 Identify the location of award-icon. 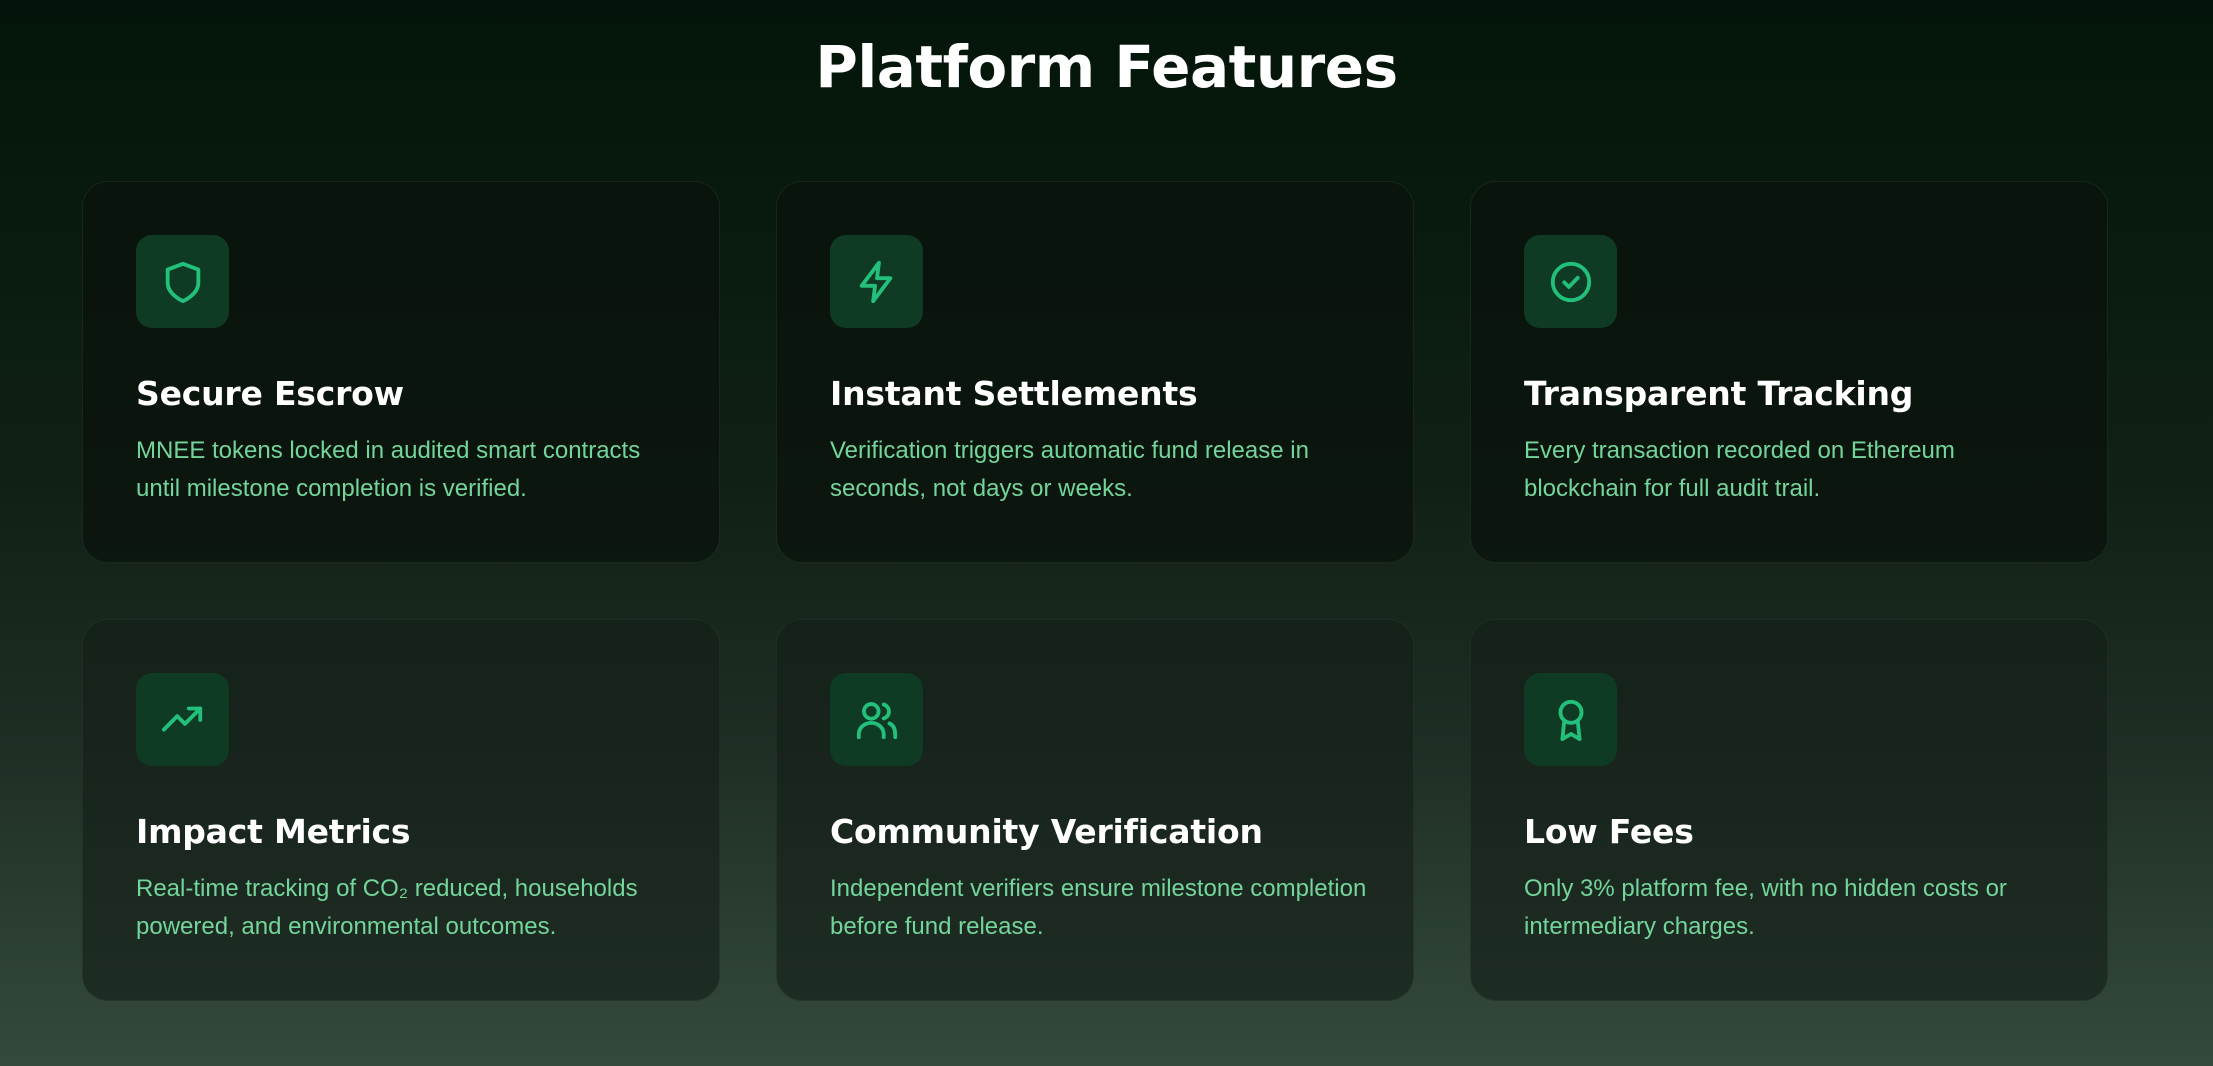
(1570, 720).